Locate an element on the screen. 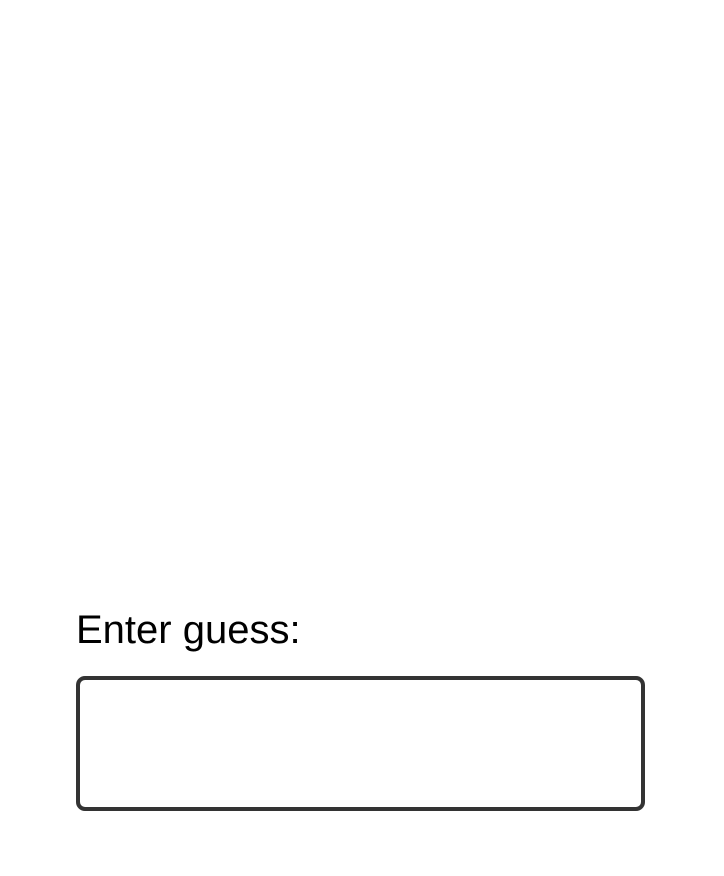  guess-input is located at coordinates (360, 743).